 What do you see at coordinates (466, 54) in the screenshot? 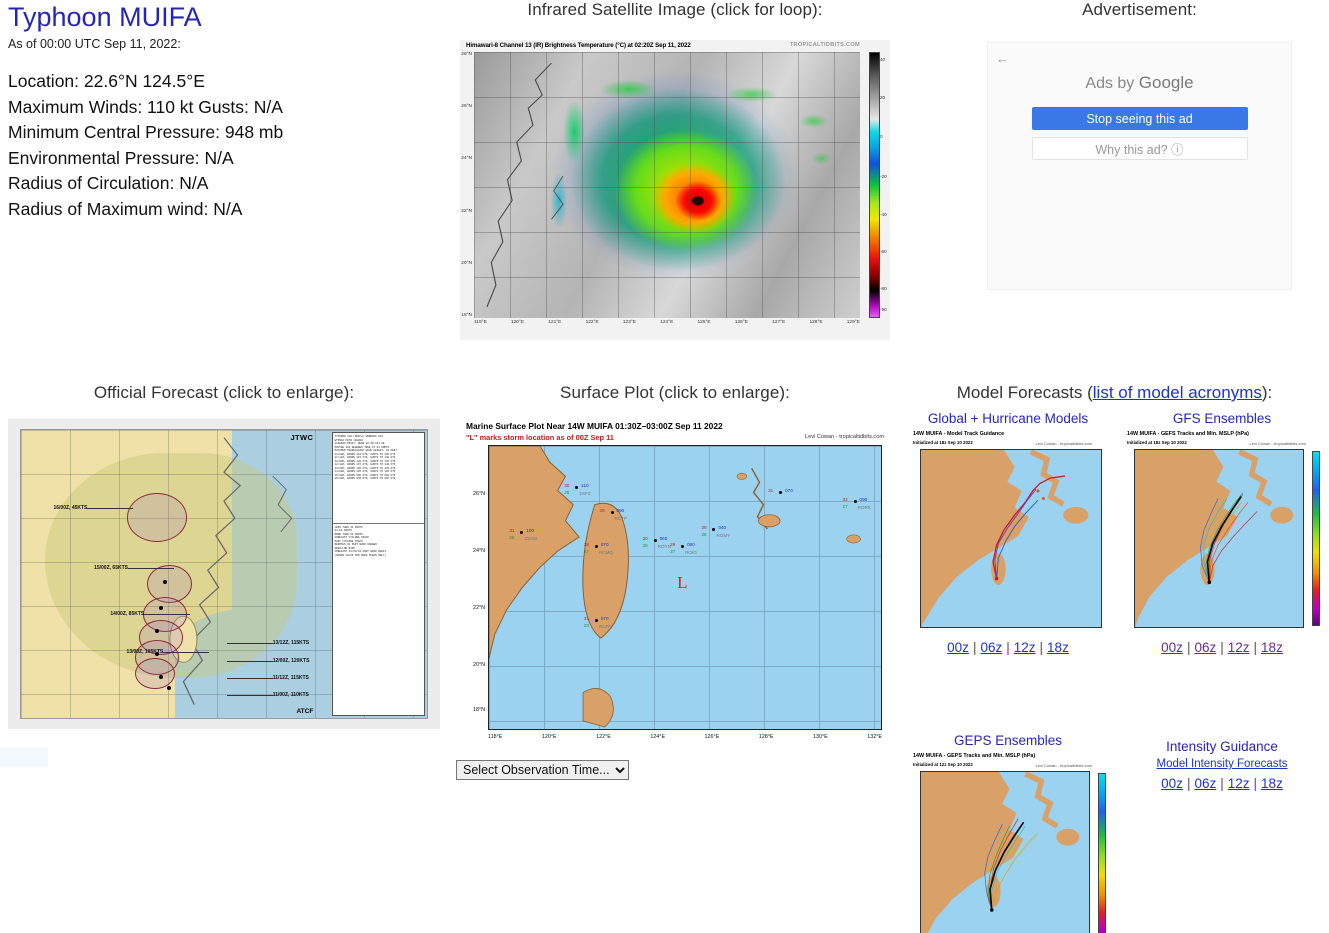
I see `y-tick: 28°N` at bounding box center [466, 54].